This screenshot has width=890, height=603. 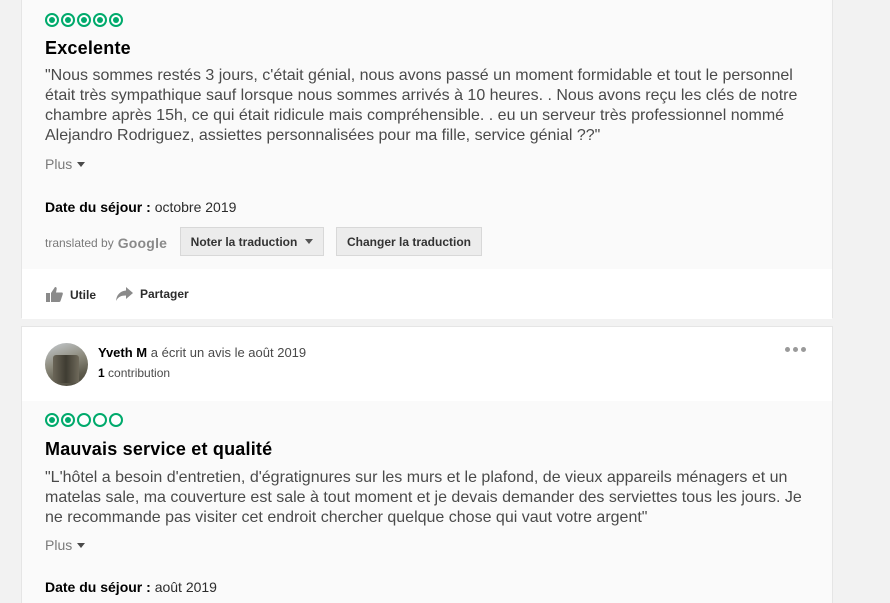 What do you see at coordinates (54, 294) in the screenshot?
I see `thumbs-up-icon` at bounding box center [54, 294].